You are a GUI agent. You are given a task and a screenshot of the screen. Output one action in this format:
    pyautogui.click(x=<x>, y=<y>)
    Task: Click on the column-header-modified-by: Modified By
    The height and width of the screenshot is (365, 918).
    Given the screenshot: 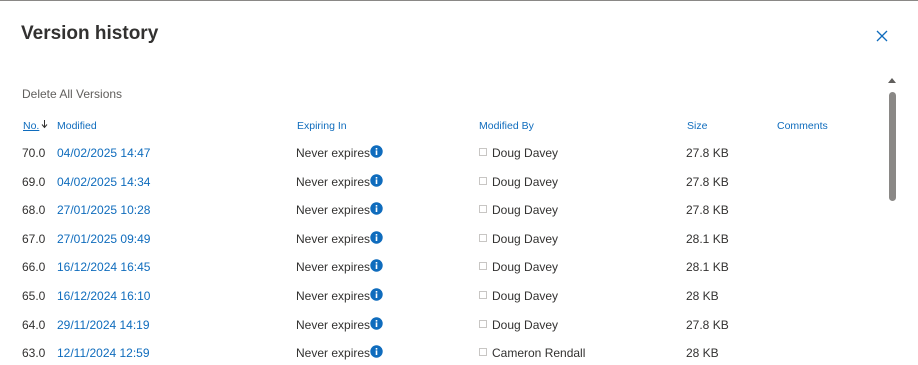 What is the action you would take?
    pyautogui.click(x=506, y=126)
    